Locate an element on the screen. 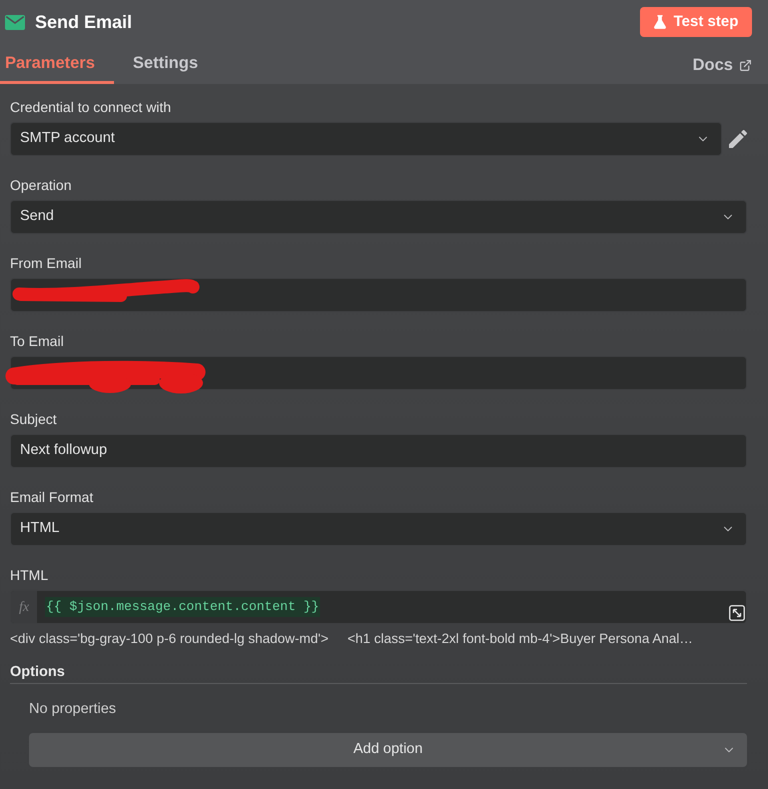 This screenshot has height=789, width=768. external-link-icon is located at coordinates (745, 65).